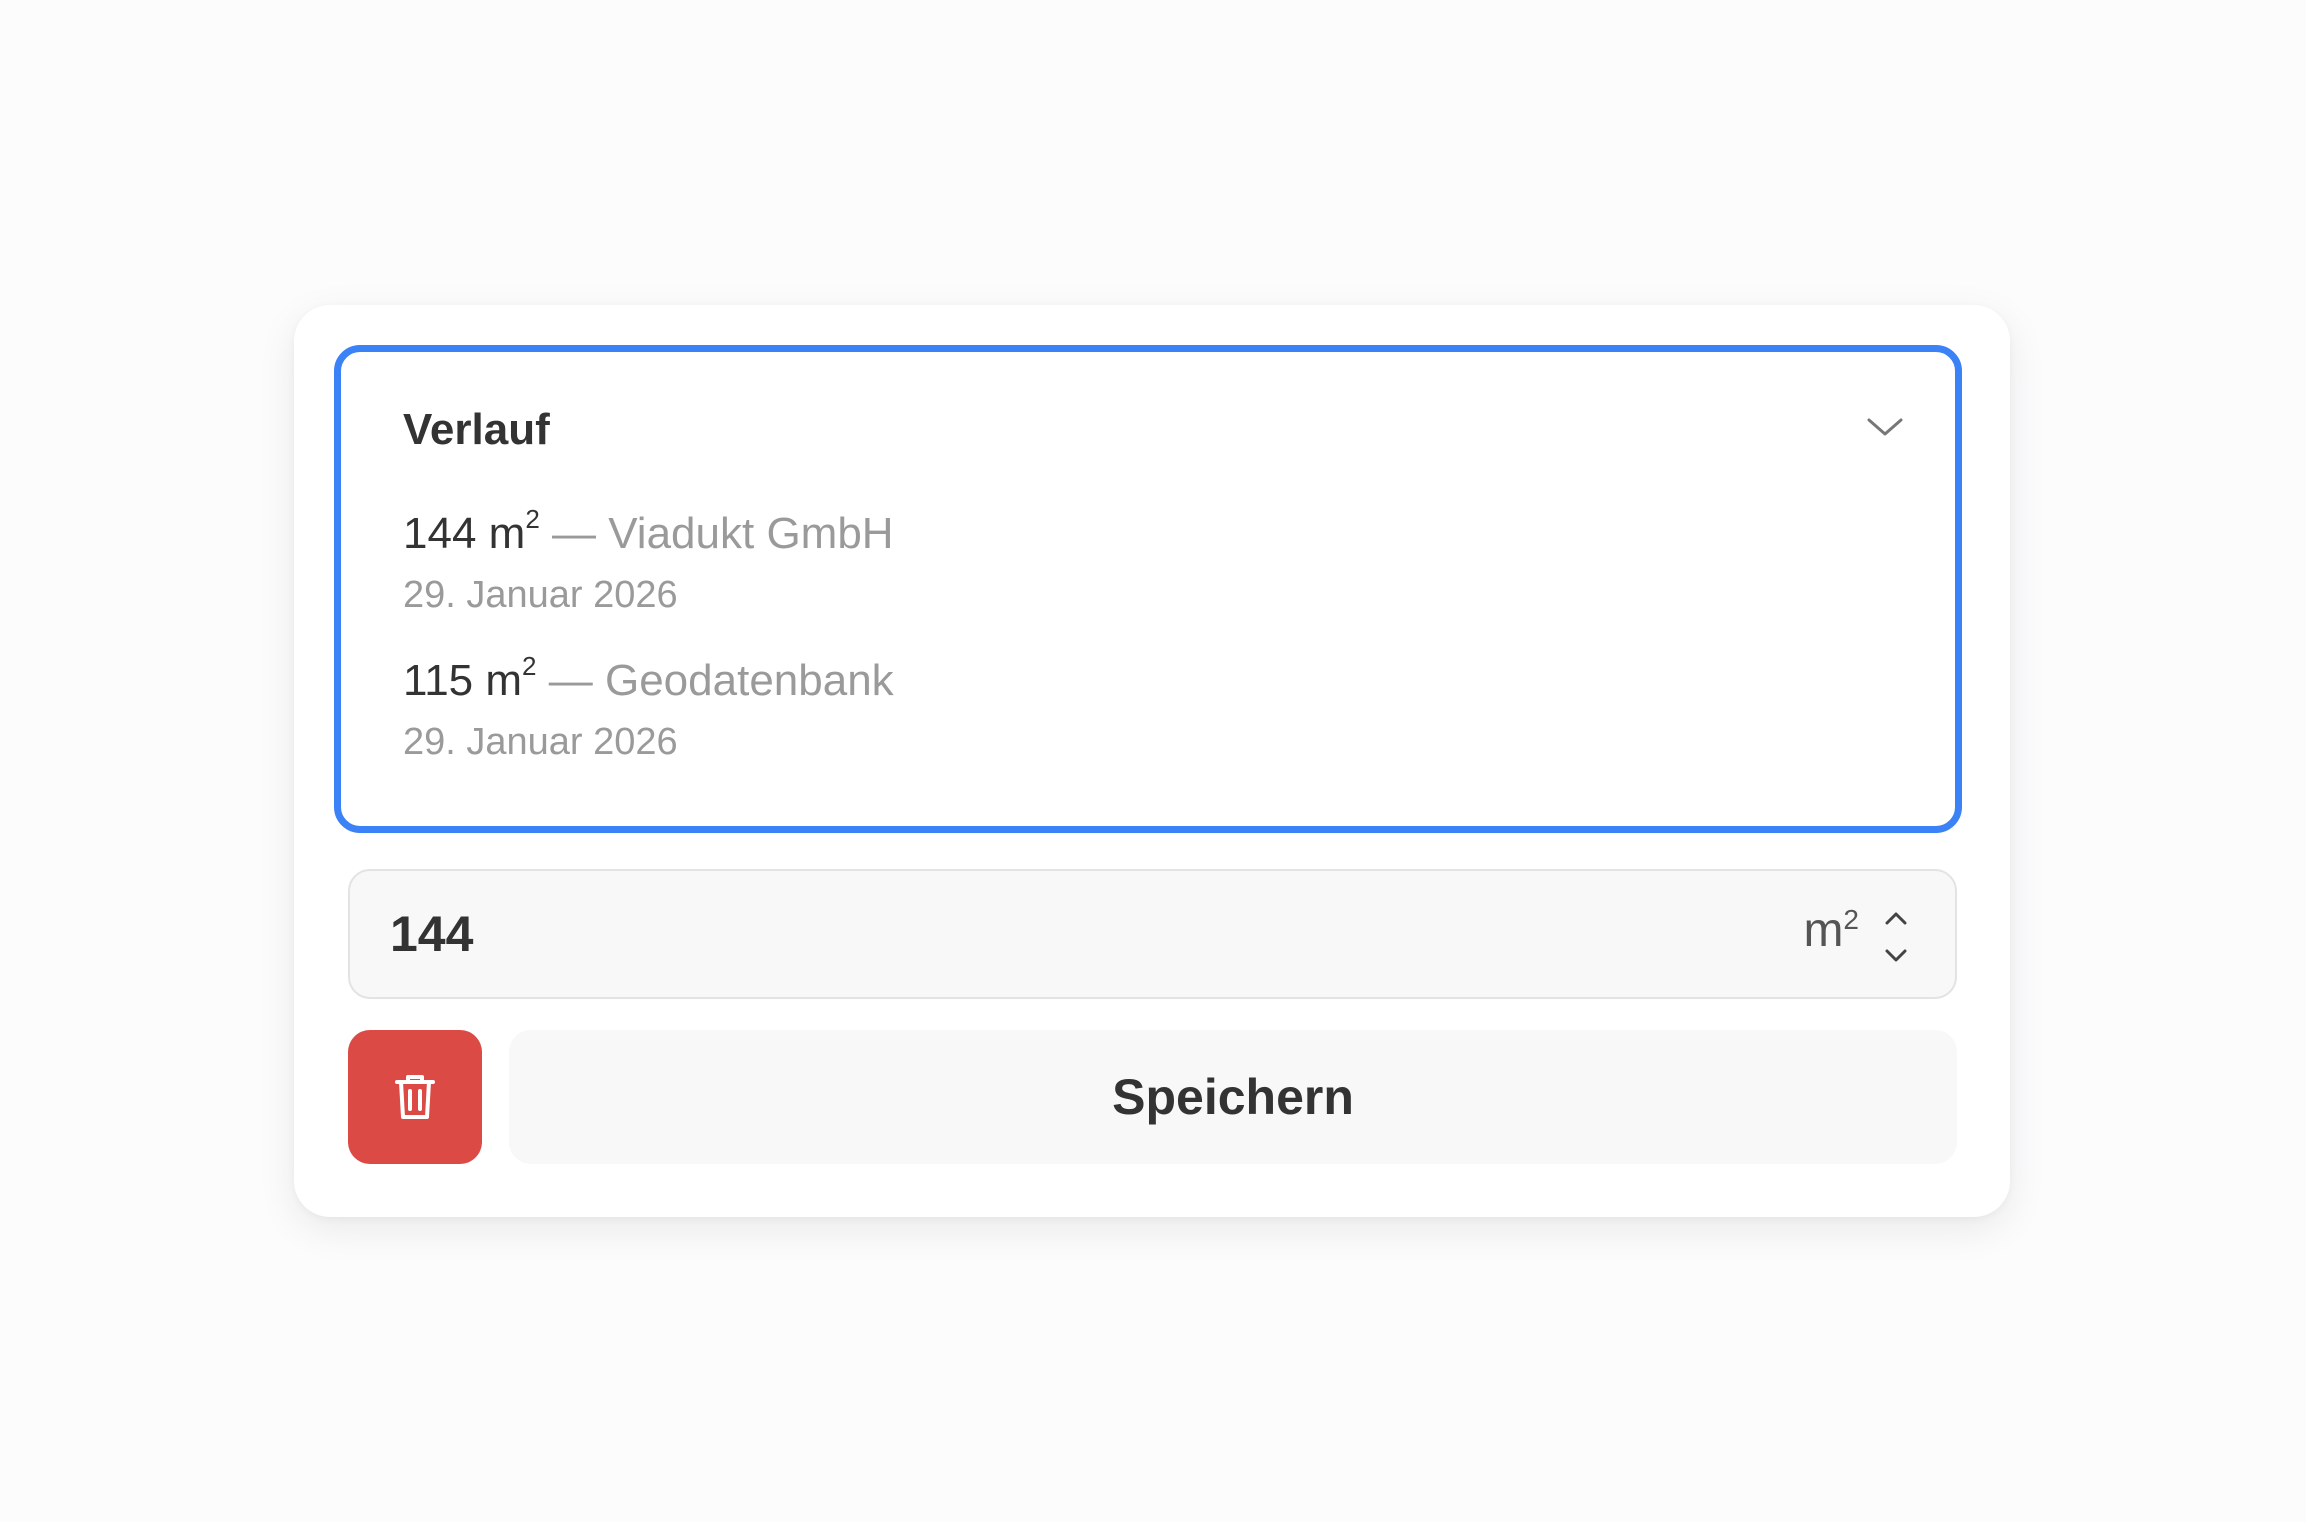 Image resolution: width=2306 pixels, height=1522 pixels. I want to click on history-entry-source: Viadukt GmbH, so click(751, 533).